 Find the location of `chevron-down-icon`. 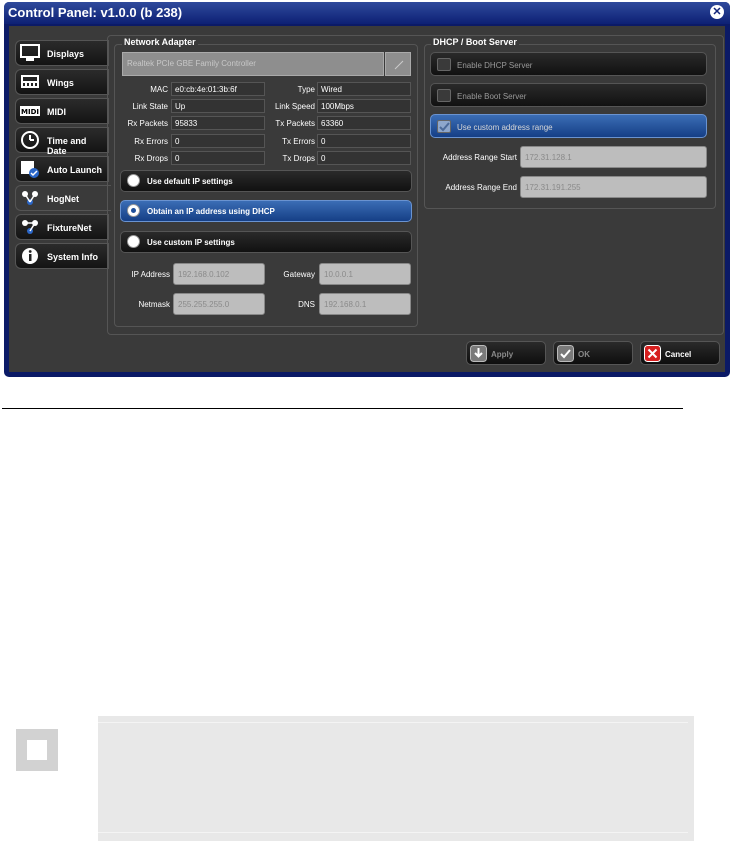

chevron-down-icon is located at coordinates (399, 65).